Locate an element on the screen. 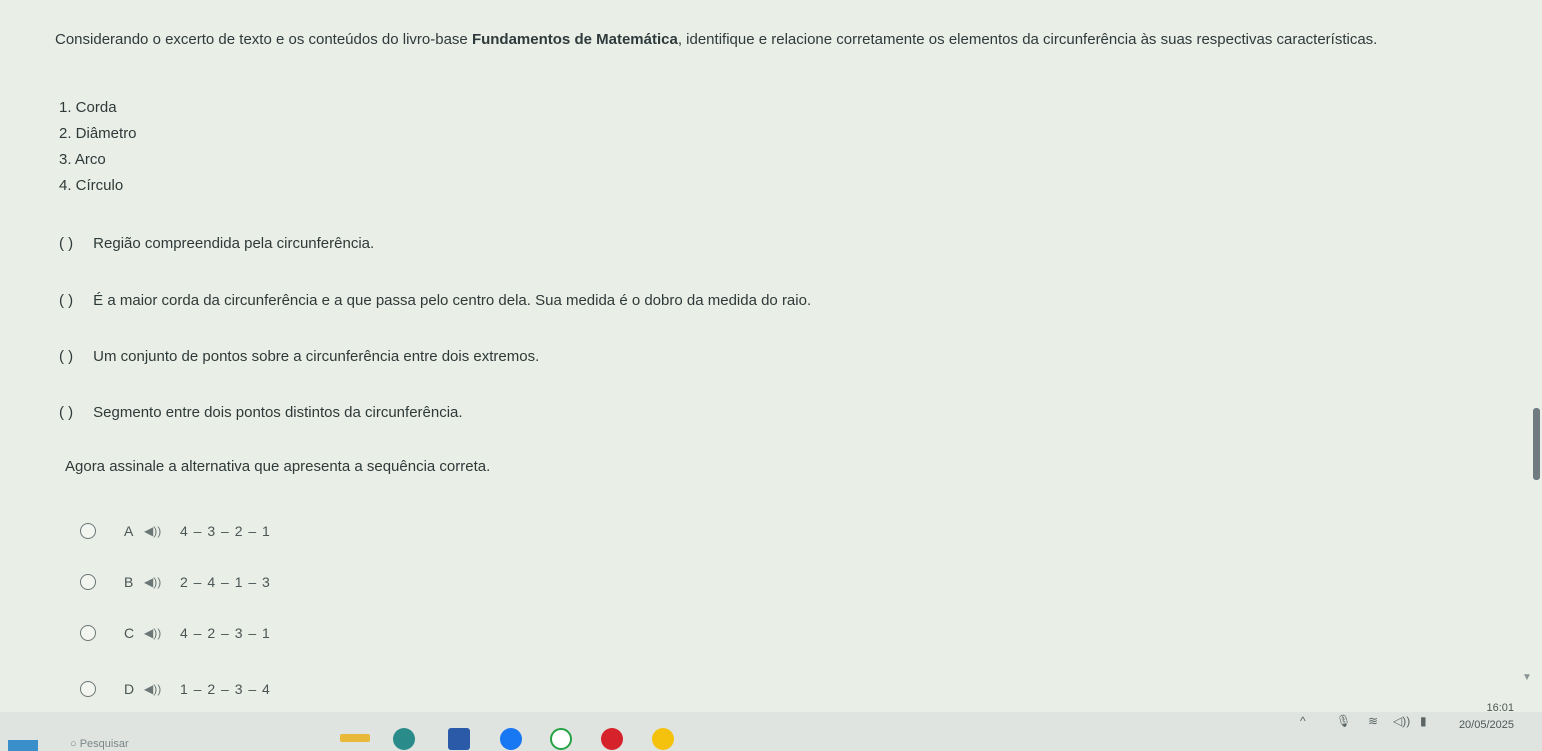 This screenshot has width=1542, height=751. scrollbar-thumb is located at coordinates (1536, 444).